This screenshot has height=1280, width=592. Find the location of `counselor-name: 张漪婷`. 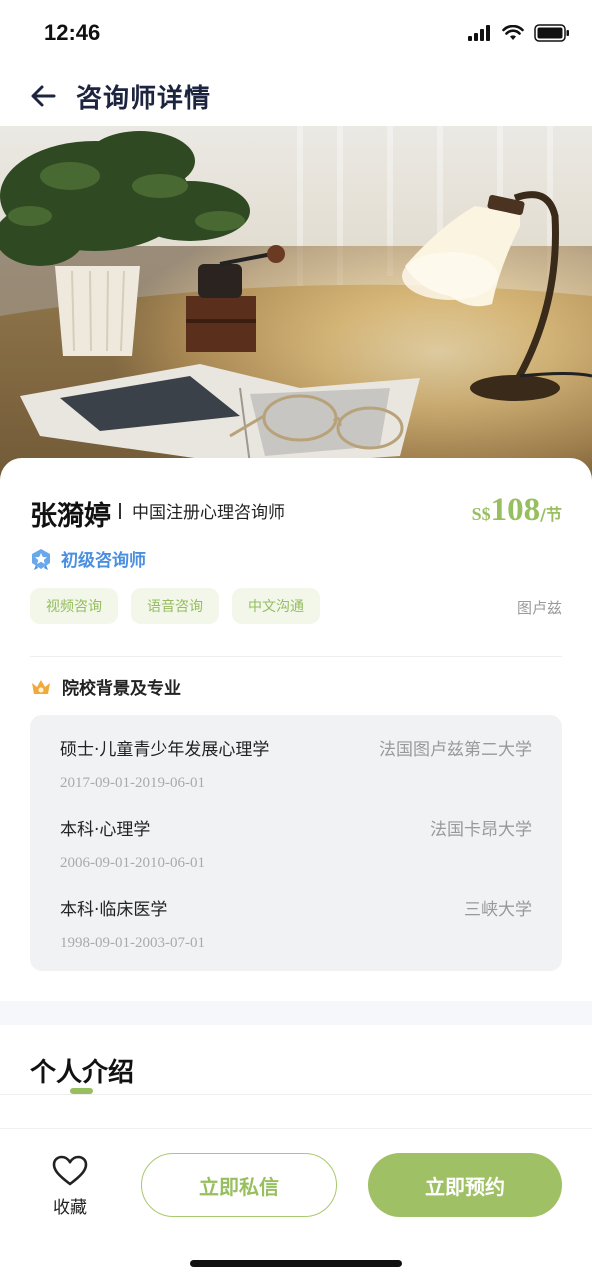

counselor-name: 张漪婷 is located at coordinates (70, 516).